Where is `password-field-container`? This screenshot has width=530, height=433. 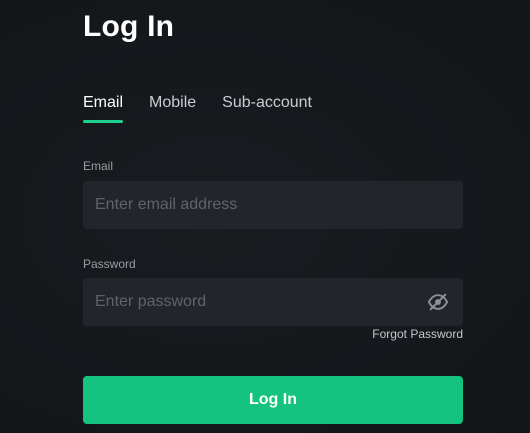
password-field-container is located at coordinates (273, 302).